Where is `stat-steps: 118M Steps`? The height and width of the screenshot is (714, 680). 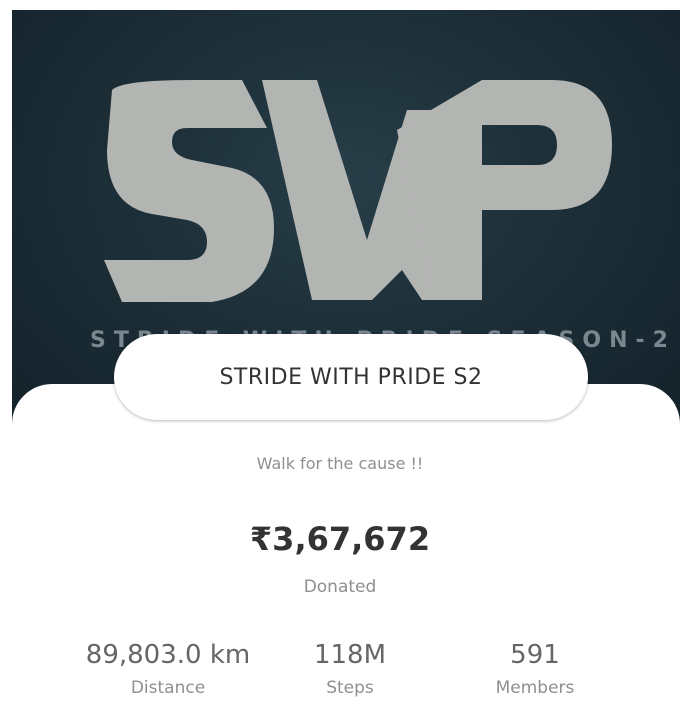 stat-steps: 118M Steps is located at coordinates (350, 668).